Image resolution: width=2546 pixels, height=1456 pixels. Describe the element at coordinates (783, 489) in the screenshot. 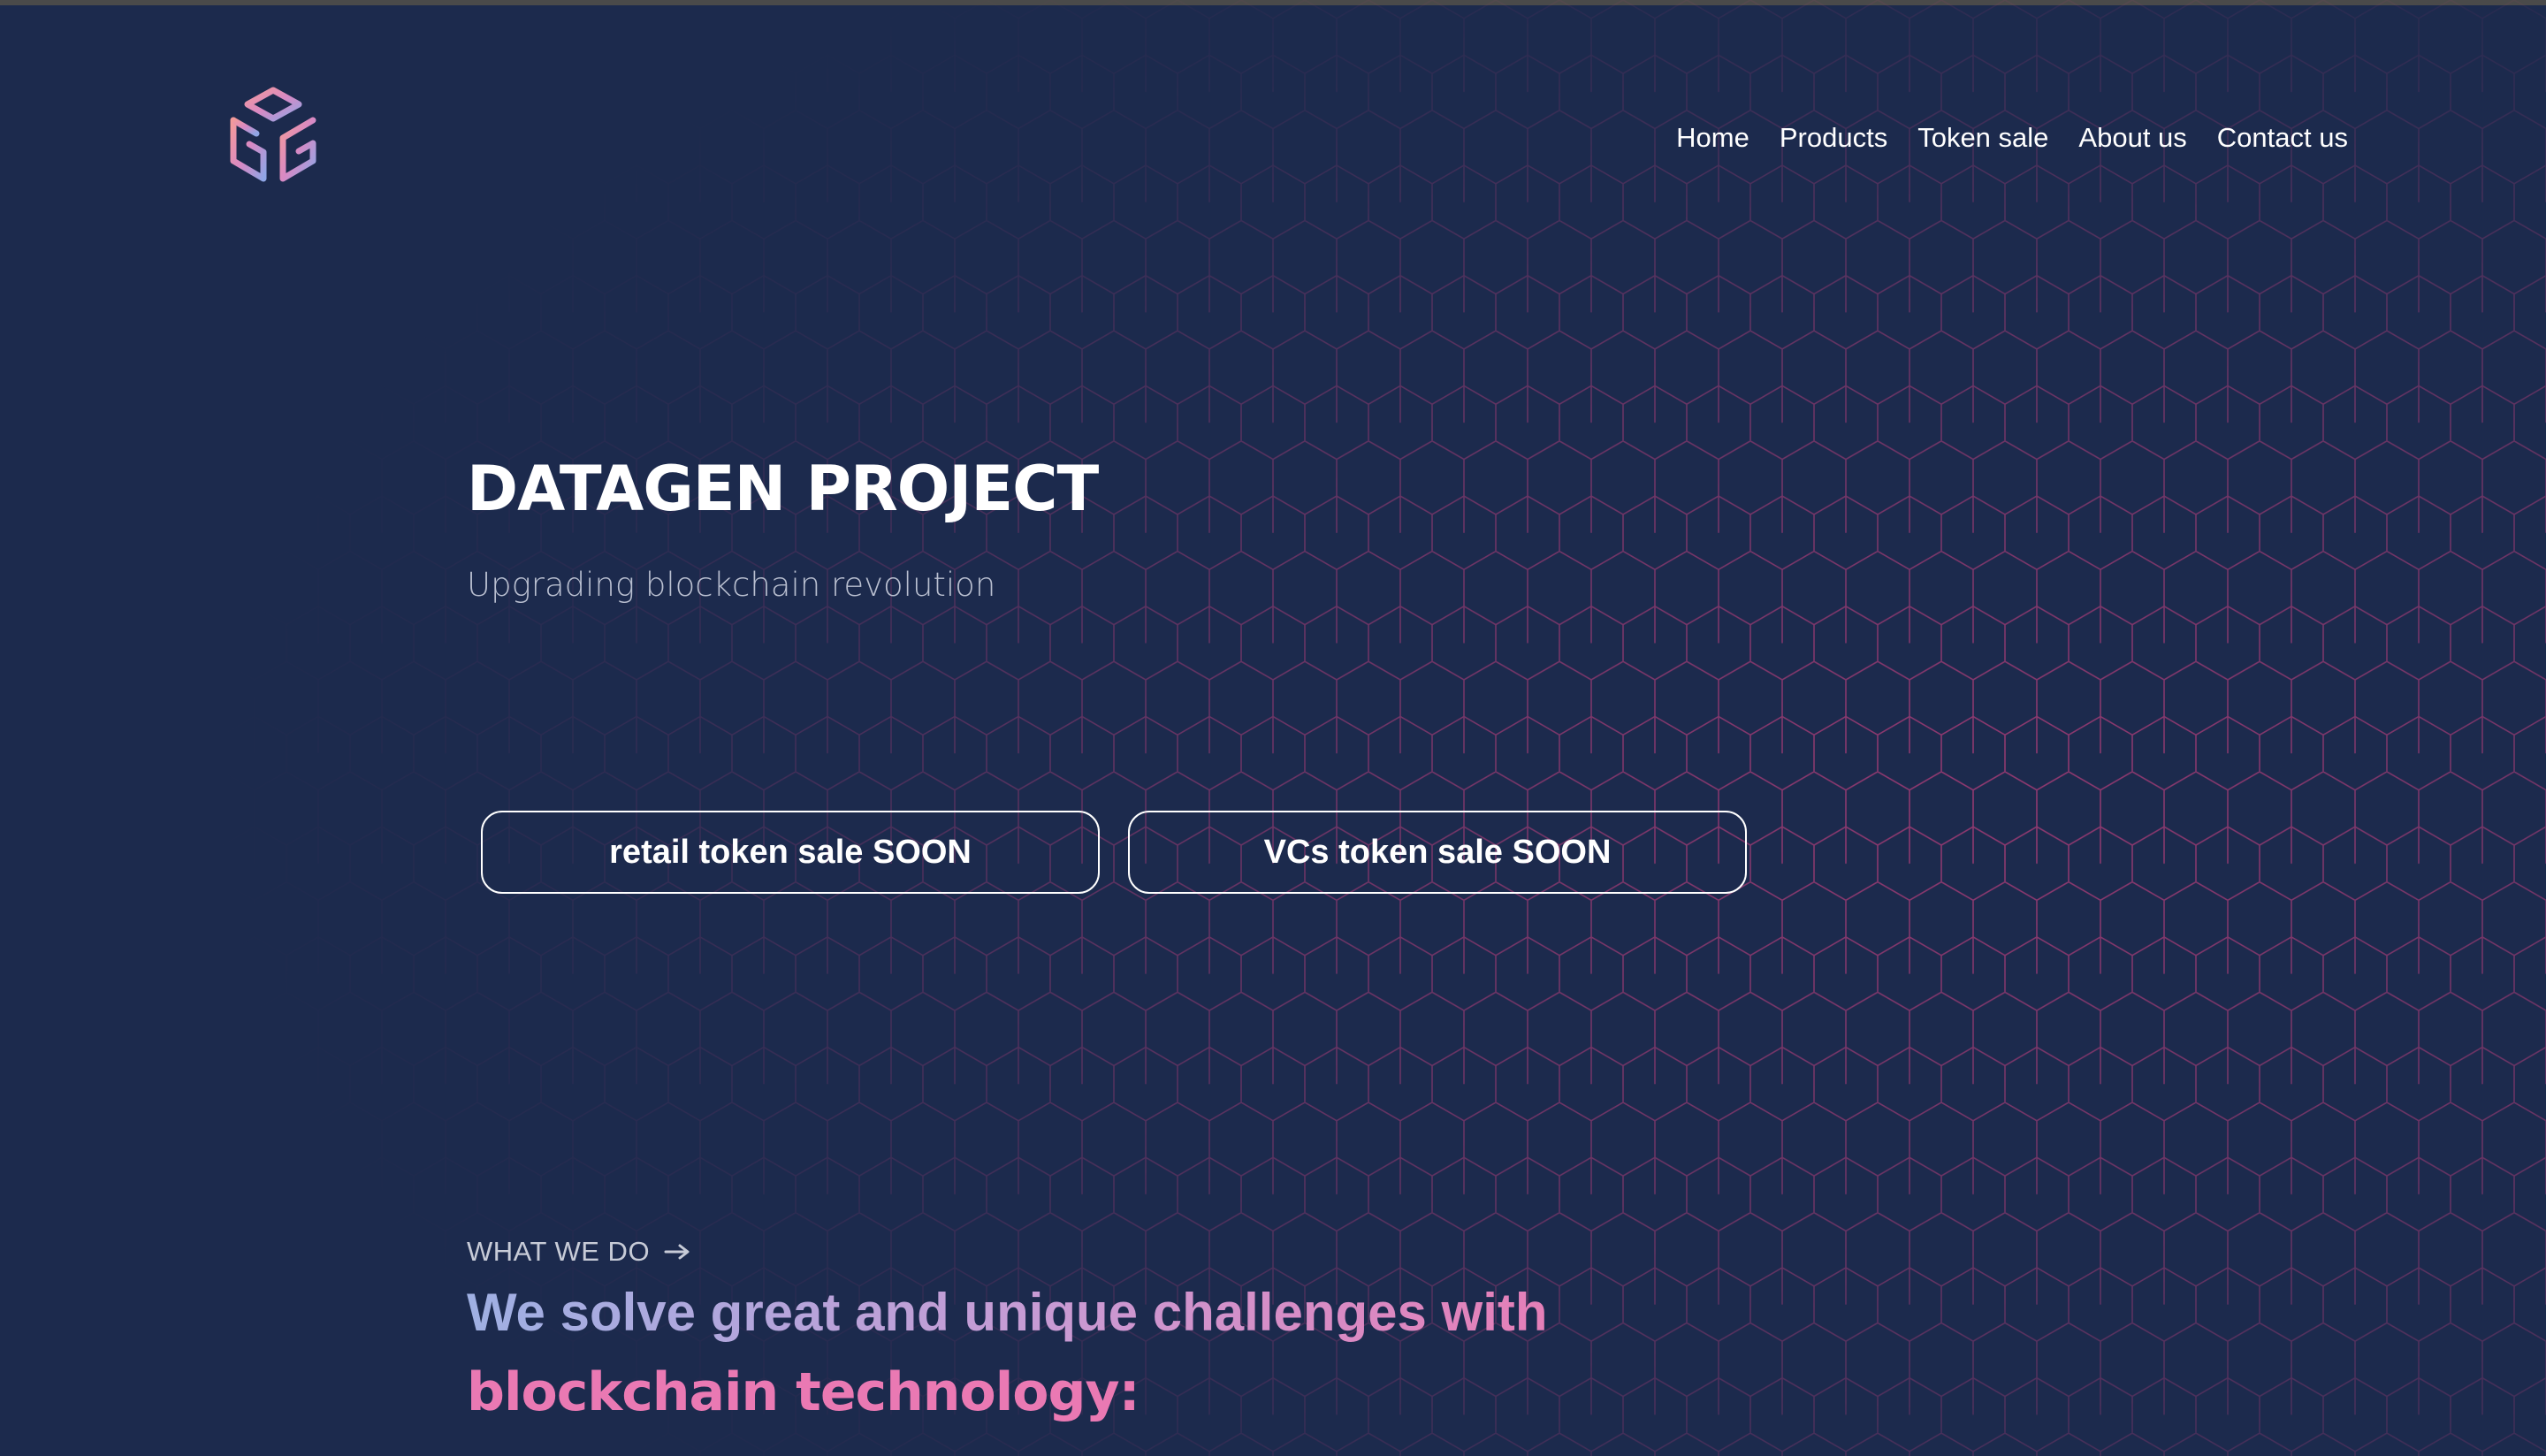

I see `hero-title: DATAGEN PROJECT` at that location.